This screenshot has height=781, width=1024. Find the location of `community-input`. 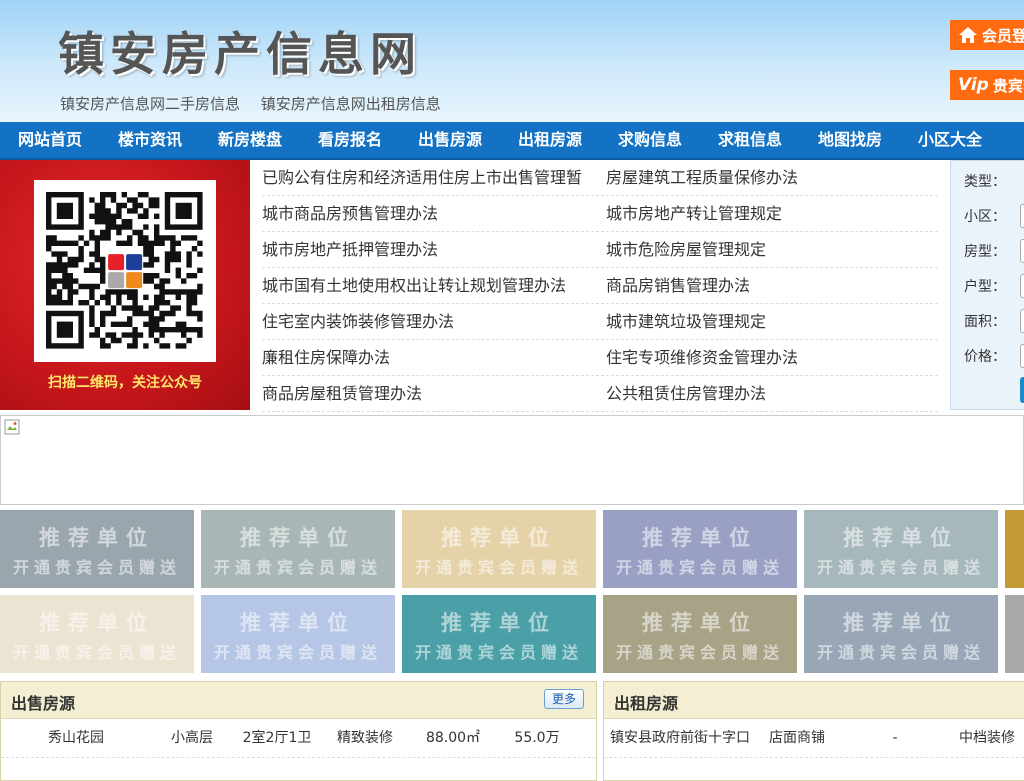

community-input is located at coordinates (1022, 216).